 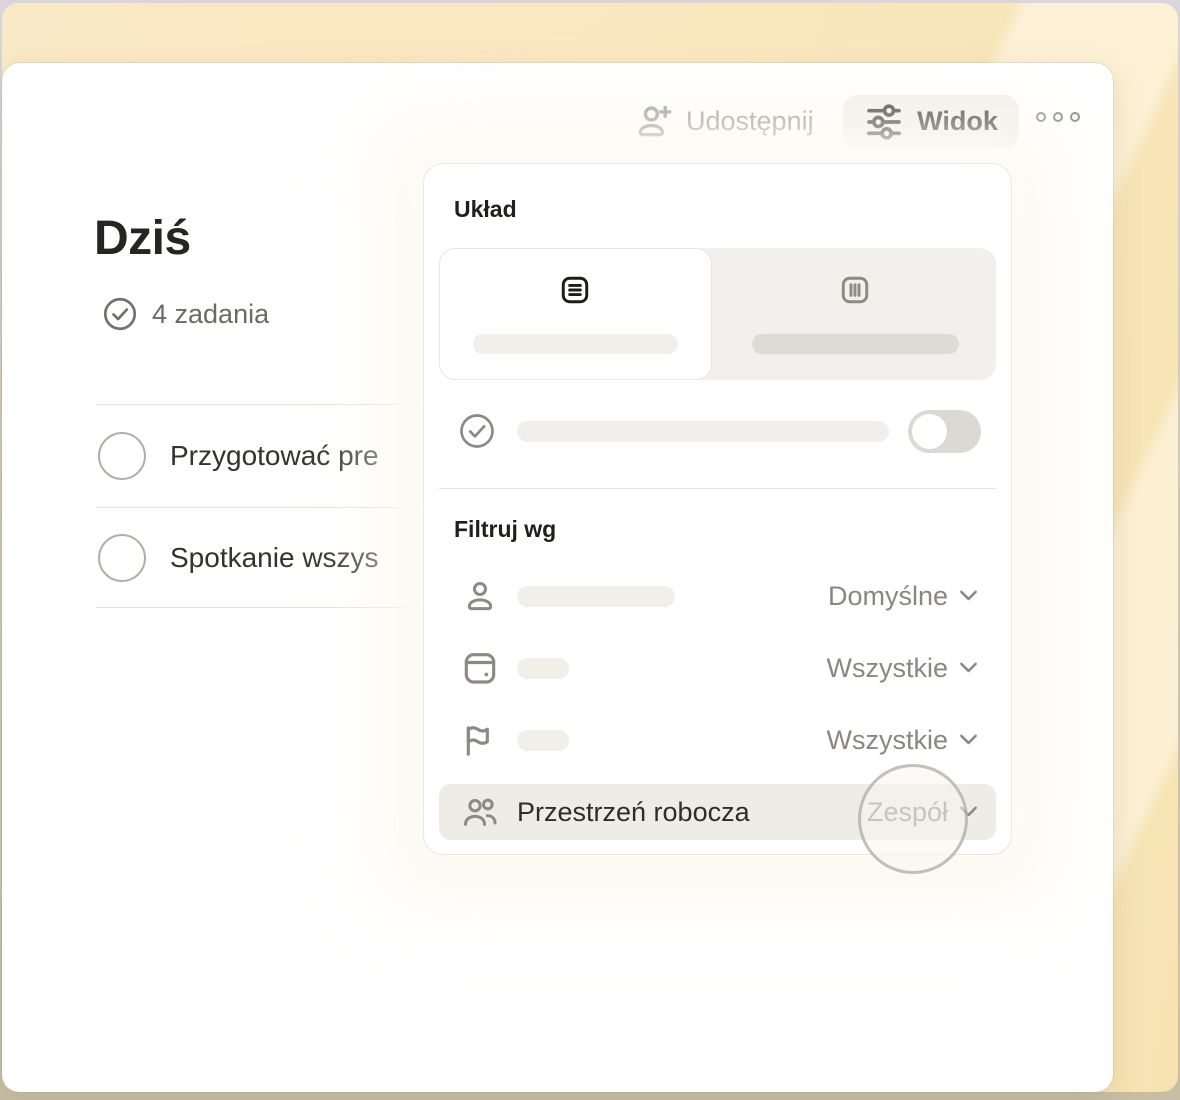 I want to click on filter-label: Przestrzeń robocza, so click(x=633, y=811).